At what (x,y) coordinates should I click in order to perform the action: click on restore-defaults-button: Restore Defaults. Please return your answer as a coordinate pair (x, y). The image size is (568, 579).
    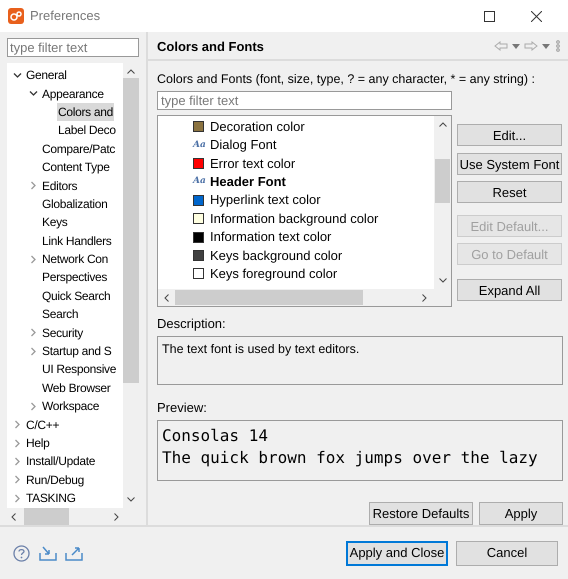
    Looking at the image, I should click on (421, 513).